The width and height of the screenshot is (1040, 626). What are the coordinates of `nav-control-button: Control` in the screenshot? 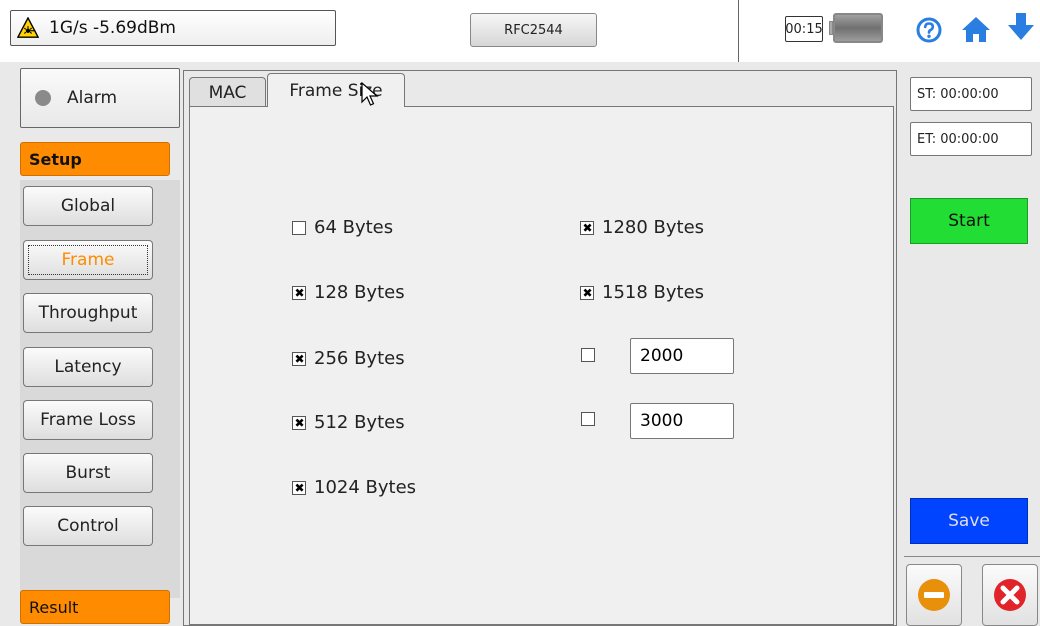 It's located at (88, 526).